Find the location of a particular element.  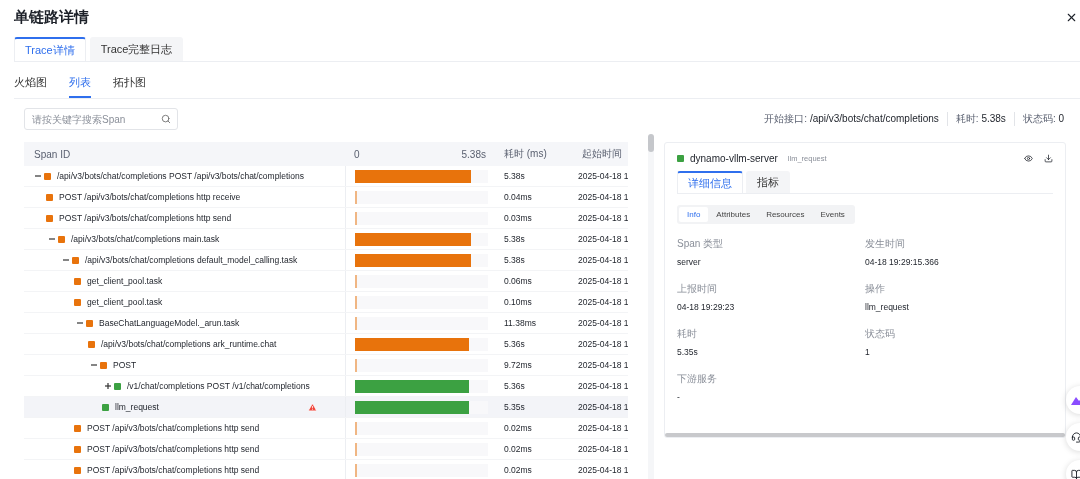

field-label: 操作 is located at coordinates (875, 289).